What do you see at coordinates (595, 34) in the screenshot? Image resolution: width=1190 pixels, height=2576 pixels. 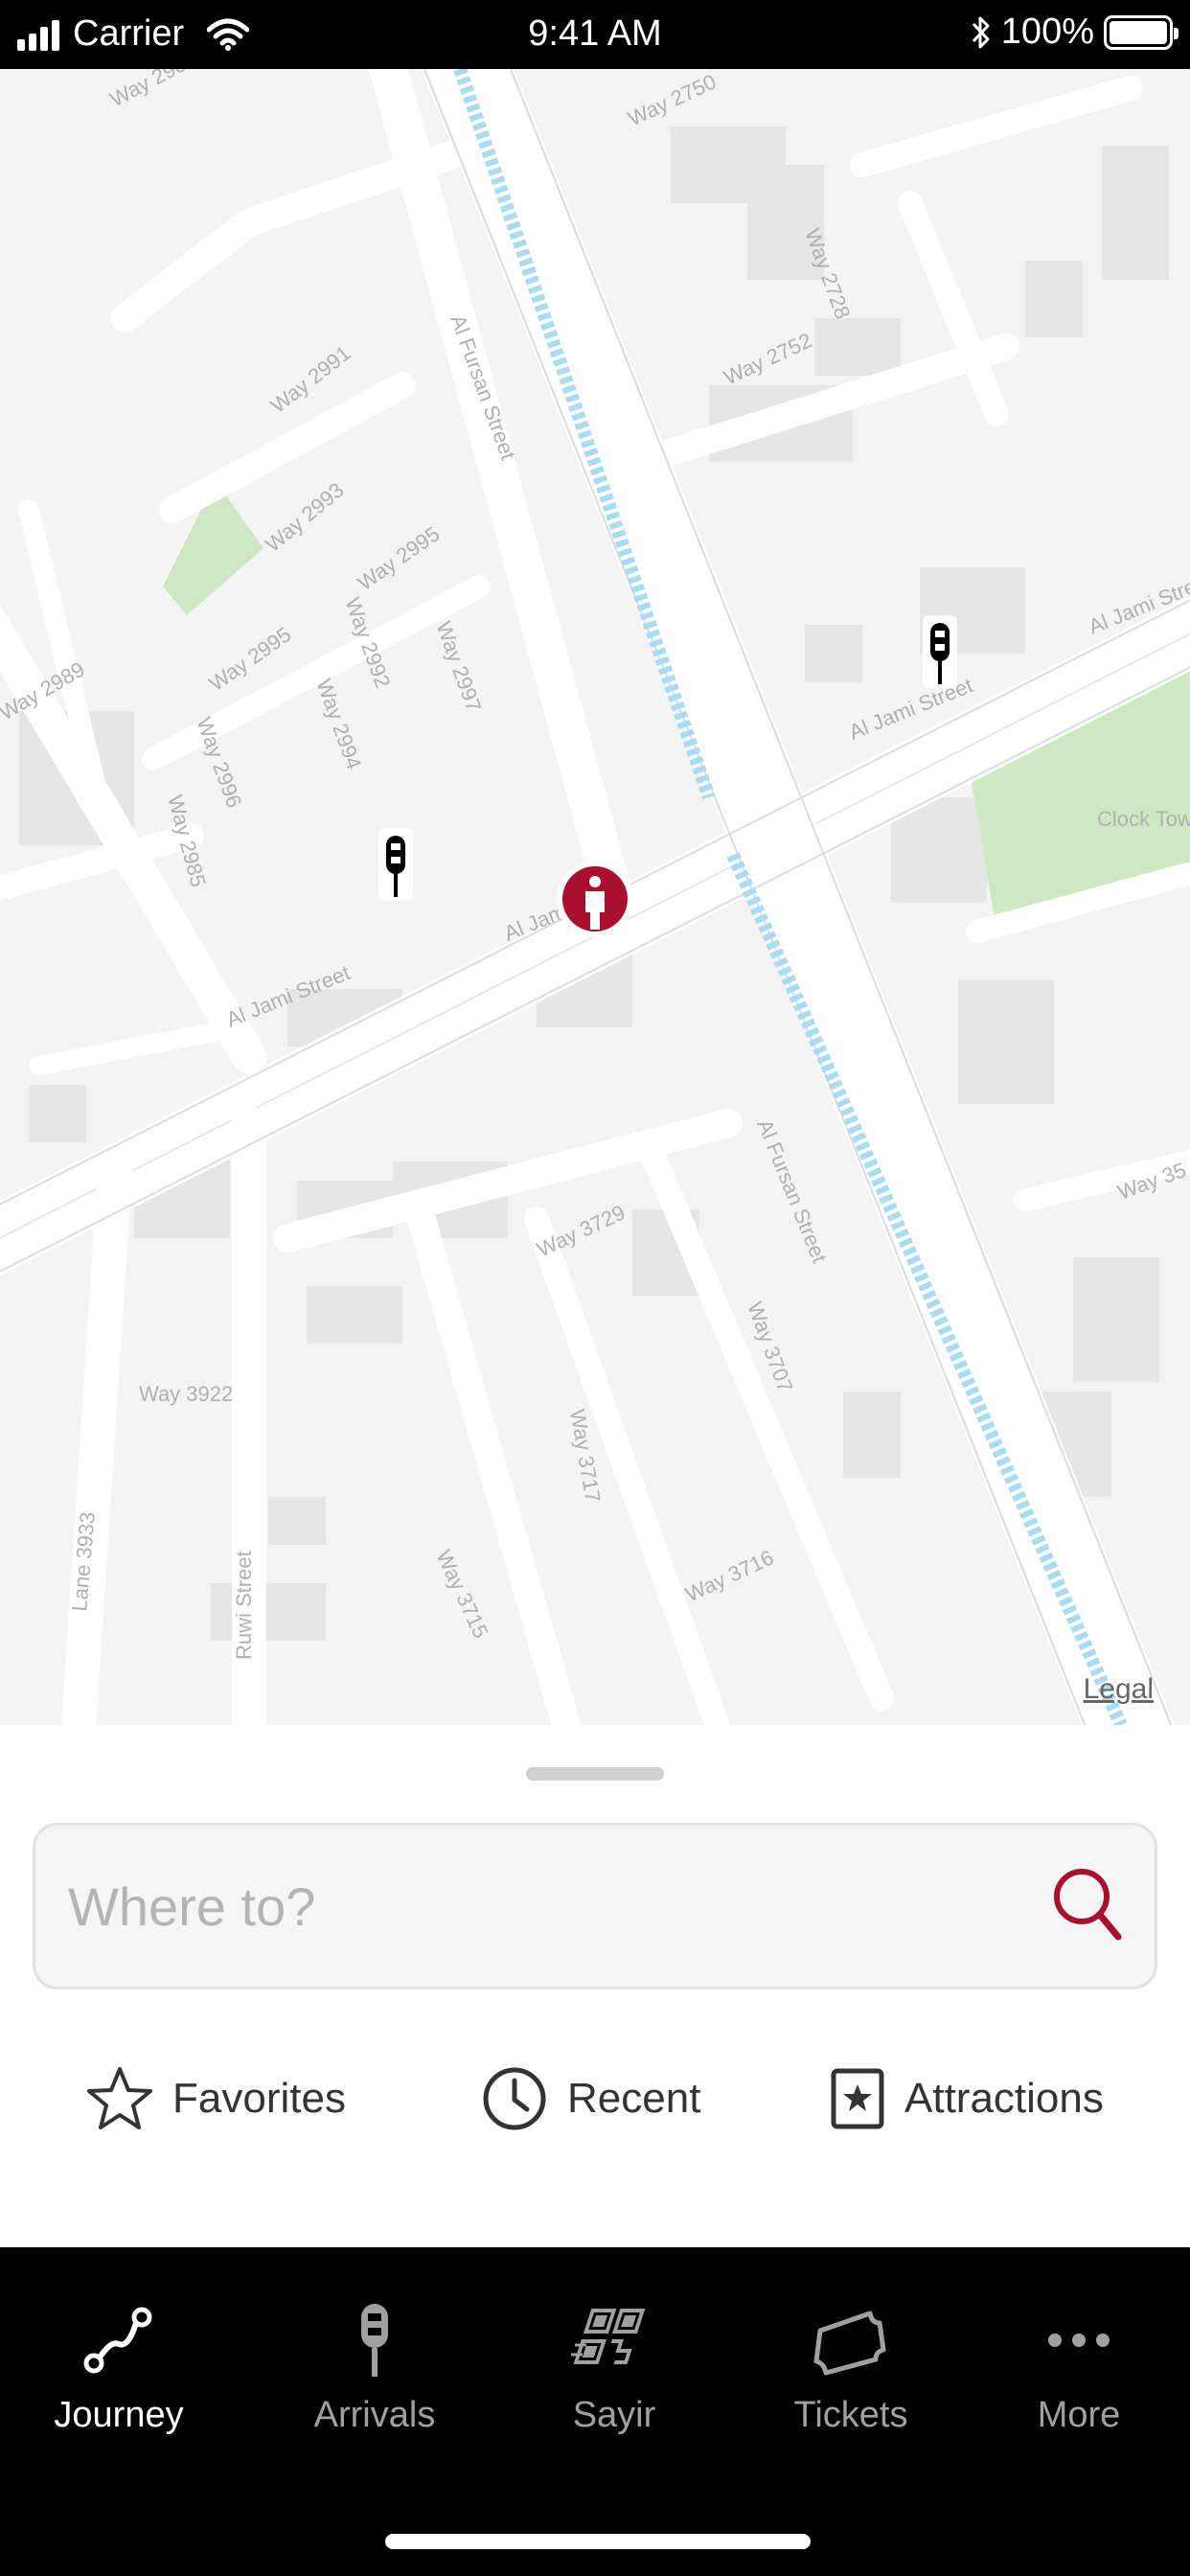 I see `status-bar: Carrier 9:41 AM 100%` at bounding box center [595, 34].